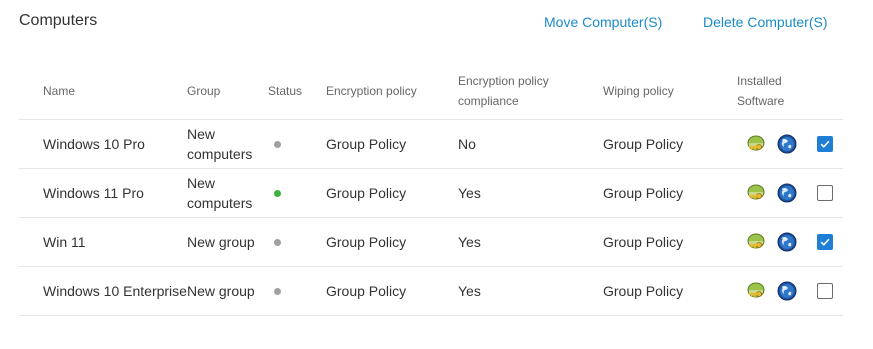 The width and height of the screenshot is (873, 349). Describe the element at coordinates (638, 91) in the screenshot. I see `column-header-wiping-policy: Wiping policy` at that location.